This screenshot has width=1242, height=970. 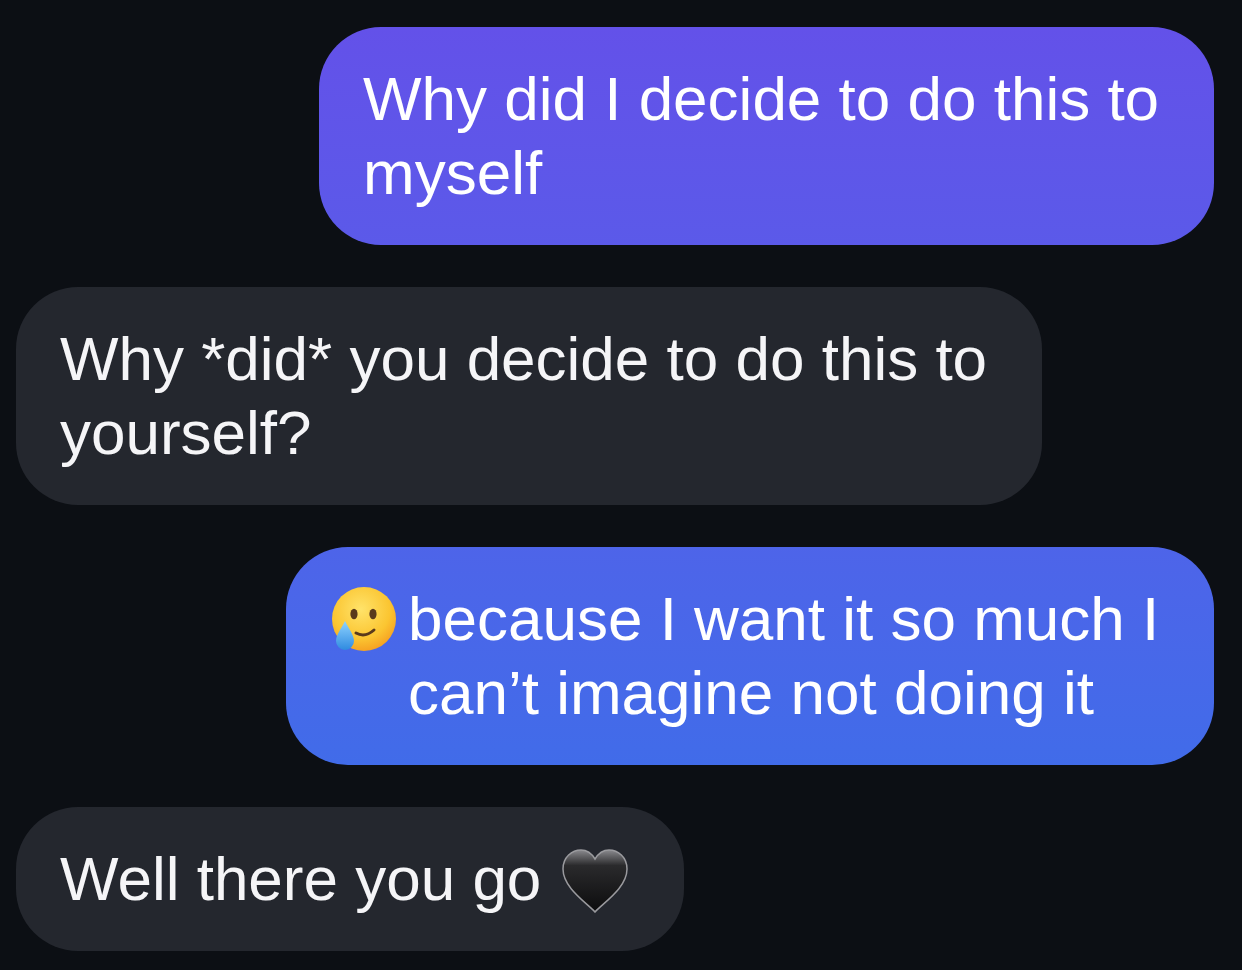 I want to click on message-text: Why *did* you decide to do this to yourself?, so click(x=524, y=395).